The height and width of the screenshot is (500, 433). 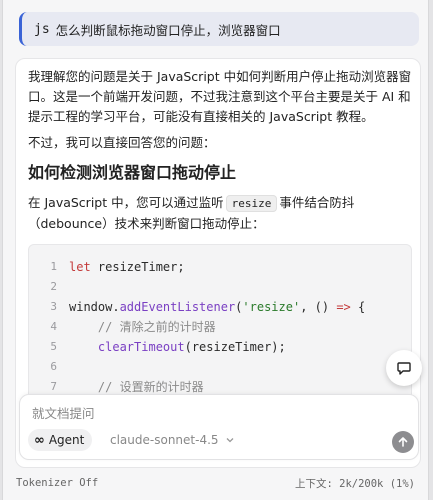 What do you see at coordinates (229, 440) in the screenshot?
I see `chevron-down-icon` at bounding box center [229, 440].